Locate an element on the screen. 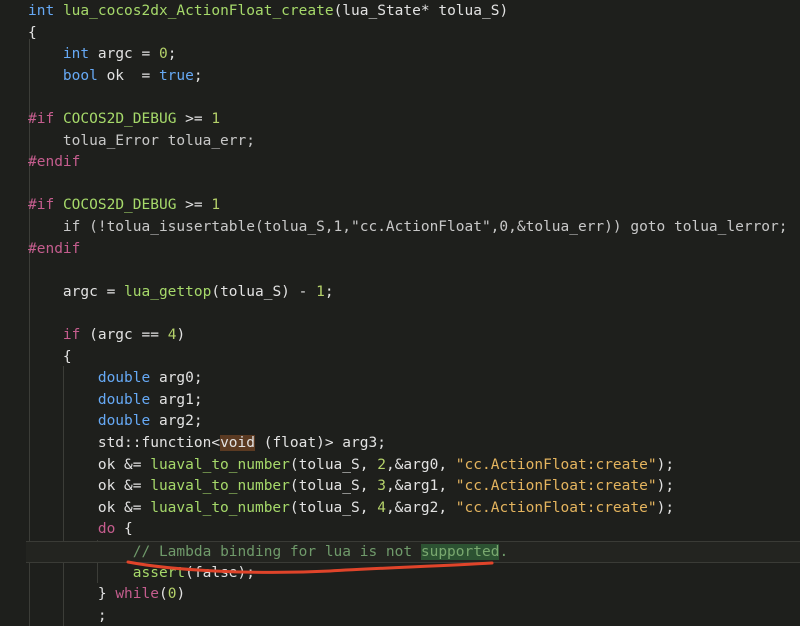 This screenshot has width=800, height=626. code-token: if is located at coordinates (71, 335).